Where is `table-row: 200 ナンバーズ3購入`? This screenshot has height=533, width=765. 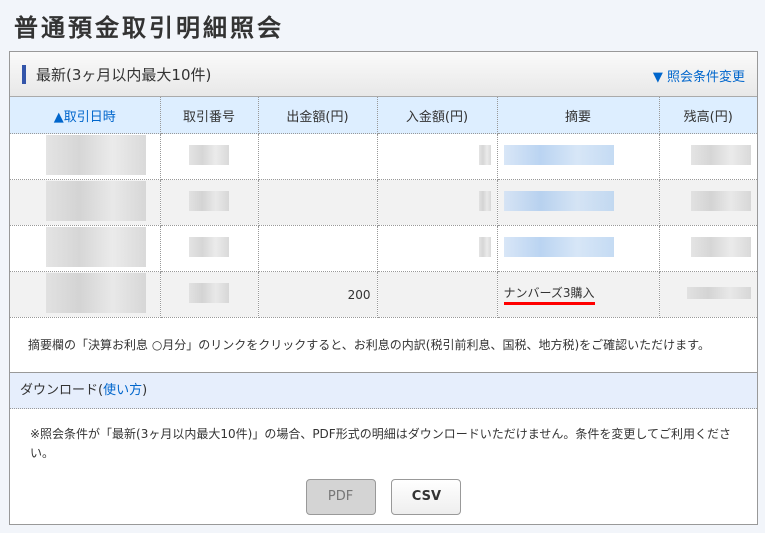 table-row: 200 ナンバーズ3購入 is located at coordinates (383, 294).